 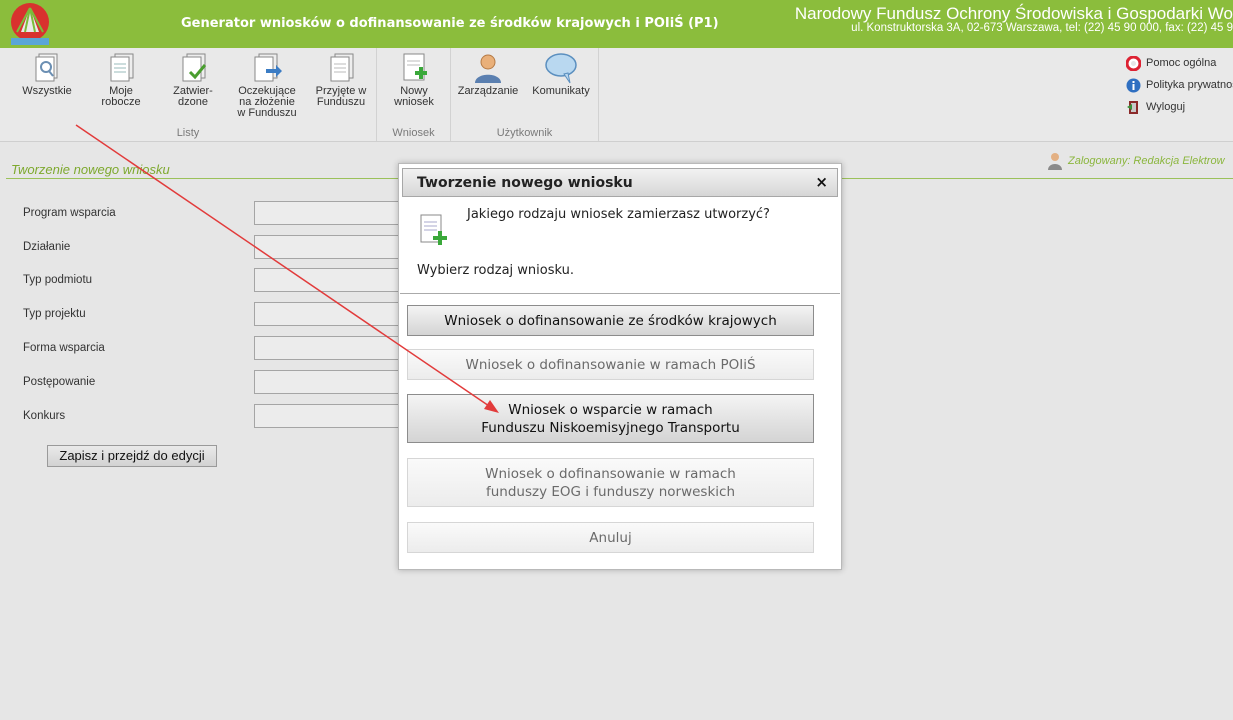 I want to click on toolbar-button-my-drafts: Moje robocze, so click(x=121, y=80).